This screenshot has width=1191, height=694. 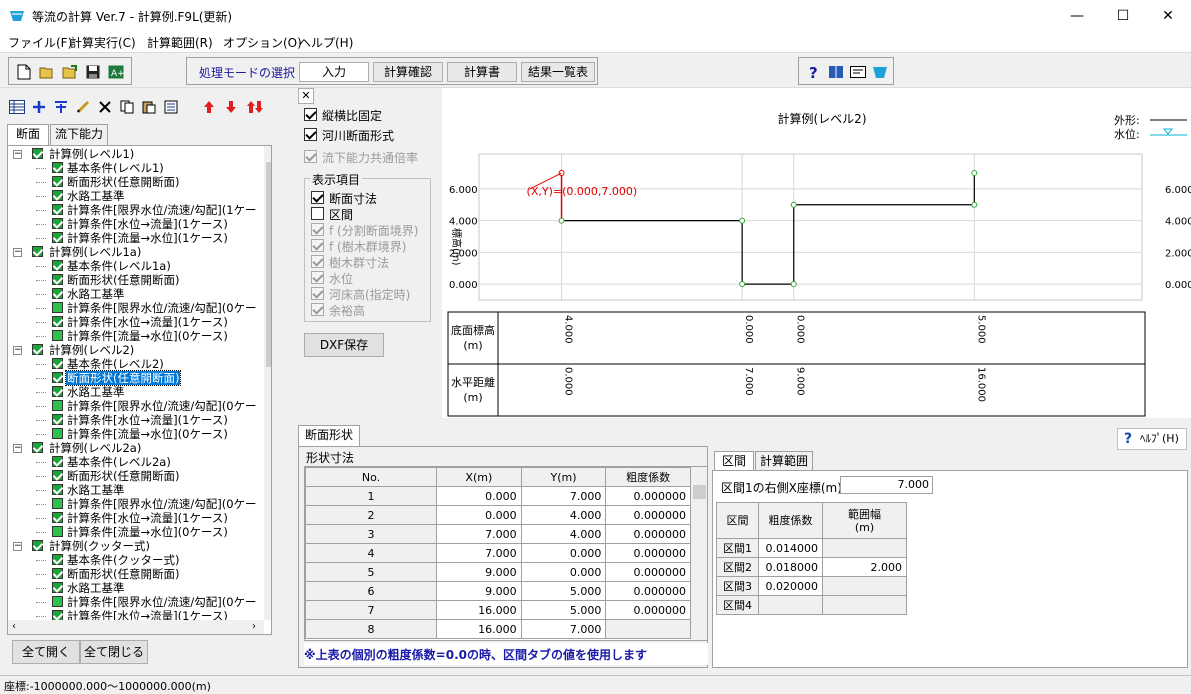 I want to click on move-down-icon, so click(x=230, y=106).